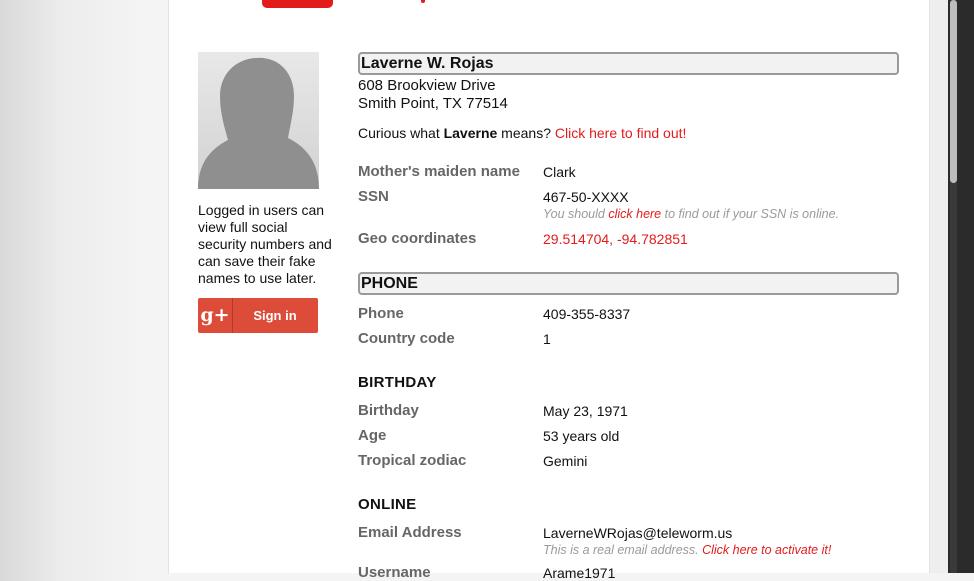  What do you see at coordinates (565, 461) in the screenshot?
I see `zodiac-value: Gemini` at bounding box center [565, 461].